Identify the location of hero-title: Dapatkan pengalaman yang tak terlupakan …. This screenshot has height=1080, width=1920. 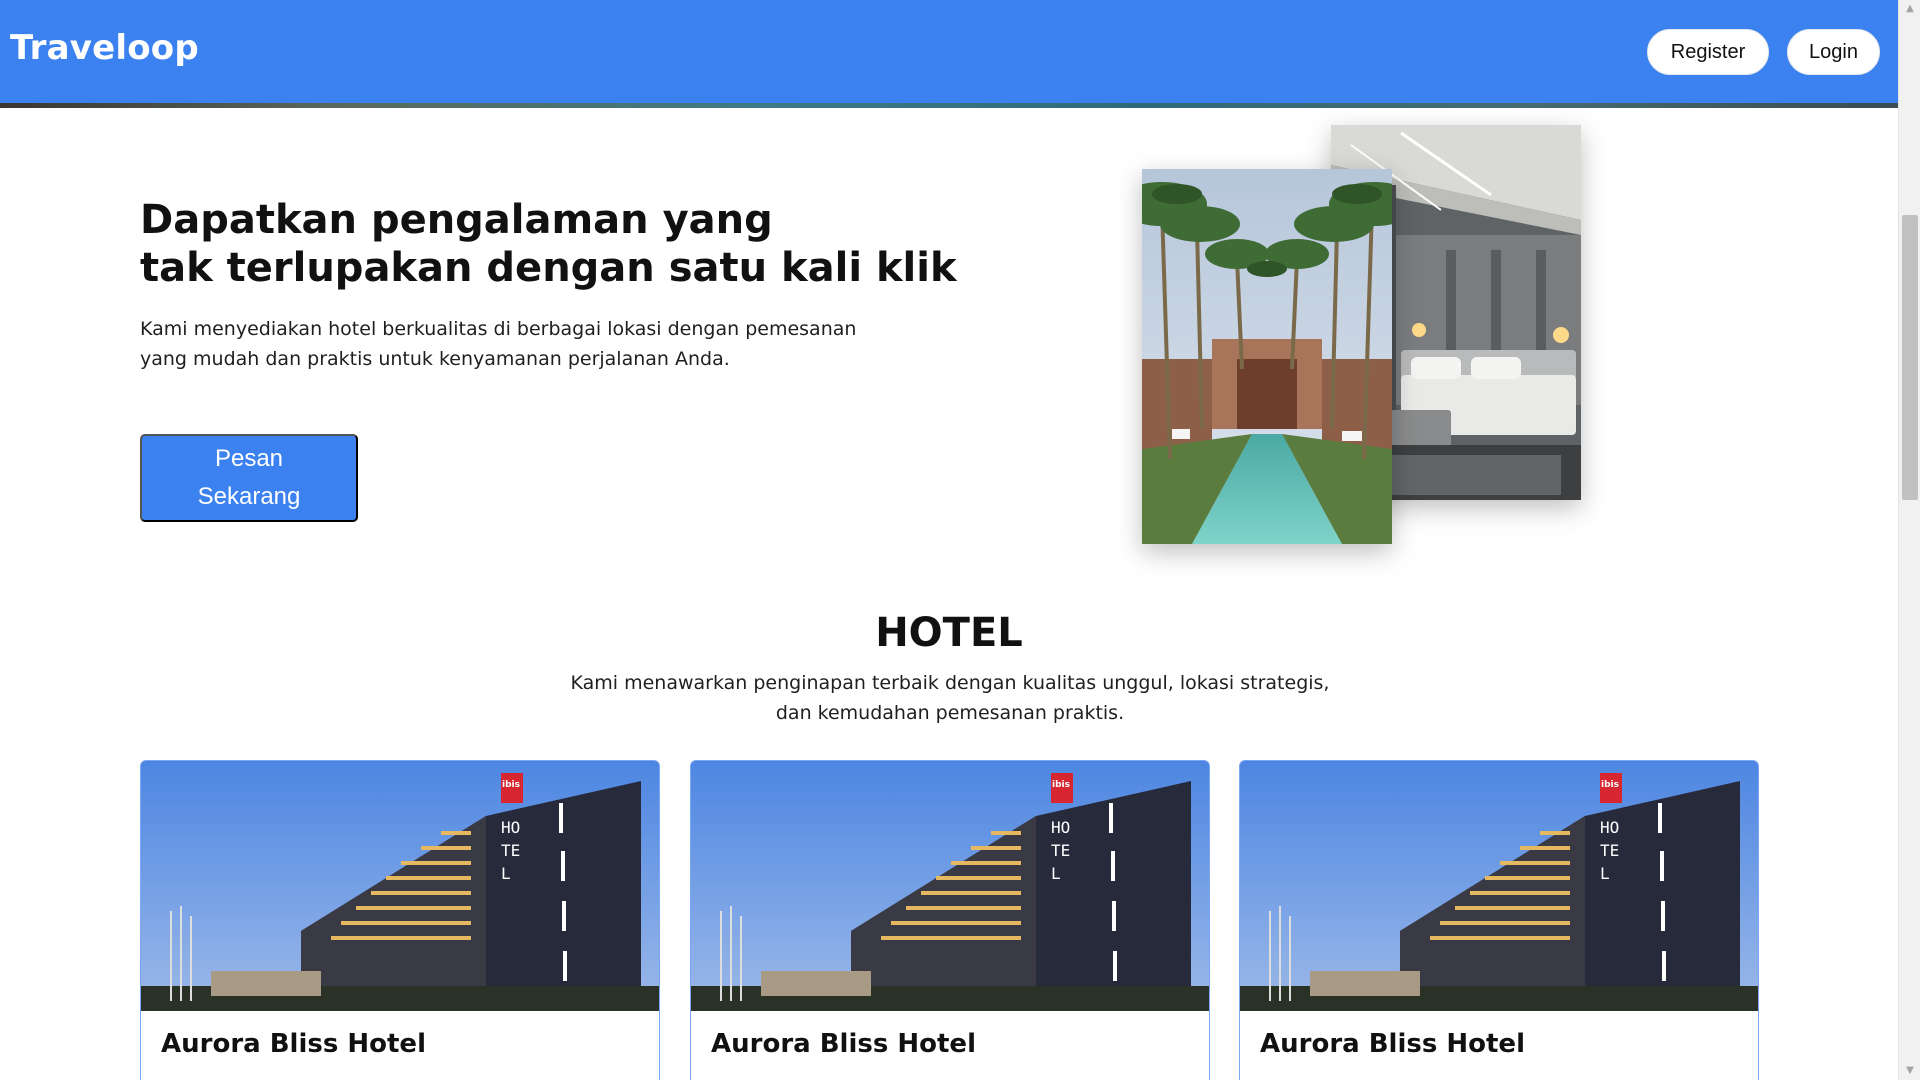
(550, 244).